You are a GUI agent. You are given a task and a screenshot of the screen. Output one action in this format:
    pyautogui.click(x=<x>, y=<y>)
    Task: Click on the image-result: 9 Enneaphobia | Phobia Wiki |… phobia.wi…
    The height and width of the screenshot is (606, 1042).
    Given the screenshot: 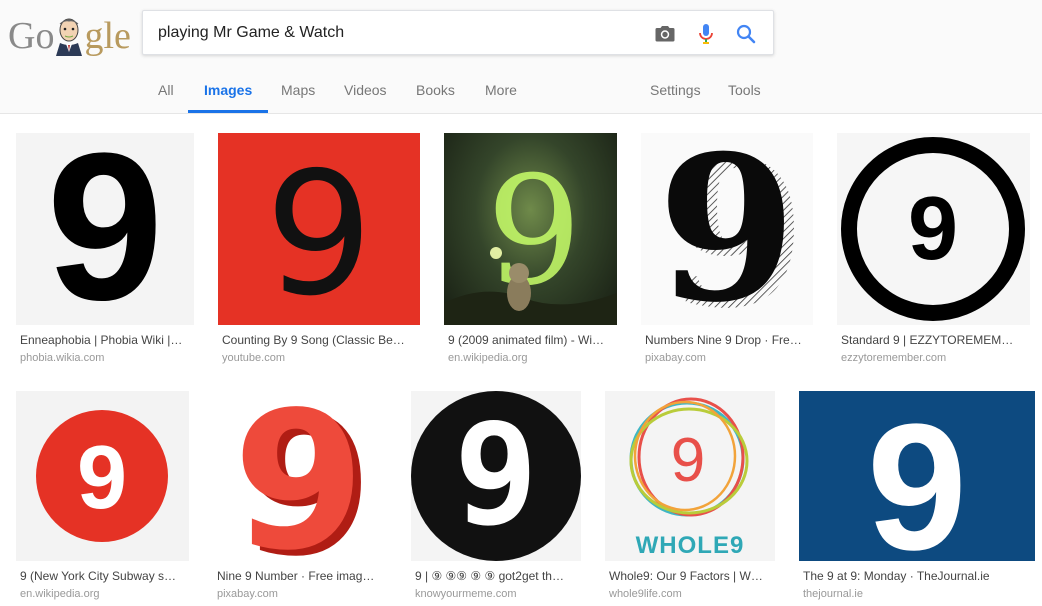 What is the action you would take?
    pyautogui.click(x=105, y=253)
    